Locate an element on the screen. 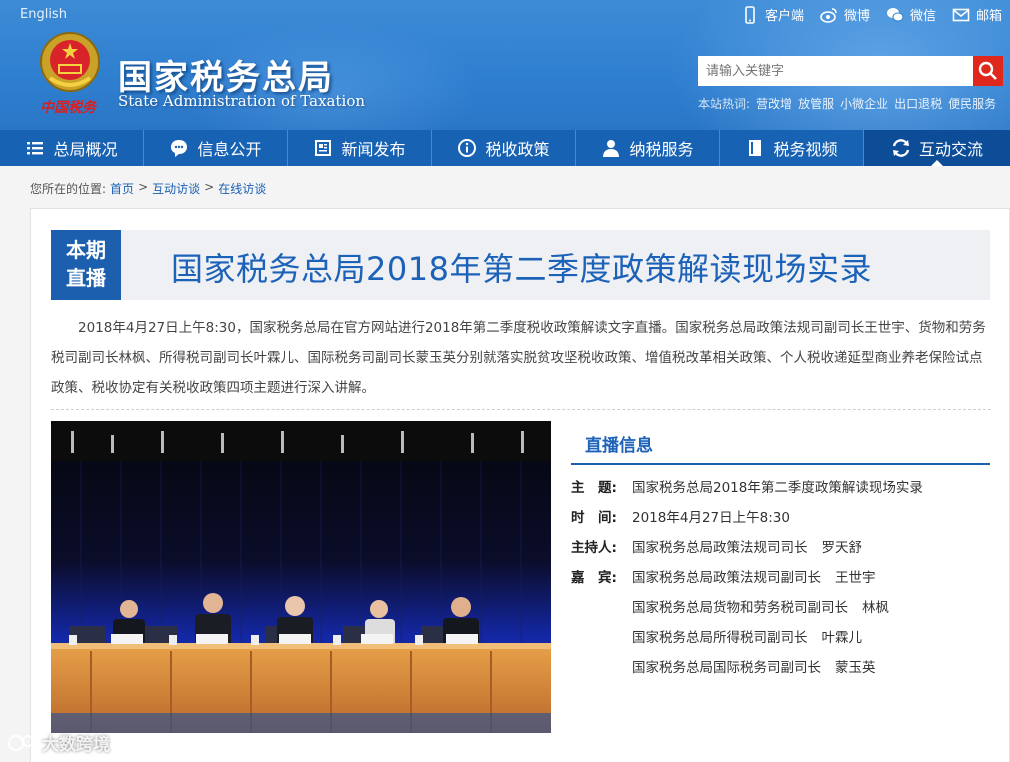 The height and width of the screenshot is (762, 1010). guest-entry: 国家税务总局所得税司副司长 叶霖儿 is located at coordinates (811, 636).